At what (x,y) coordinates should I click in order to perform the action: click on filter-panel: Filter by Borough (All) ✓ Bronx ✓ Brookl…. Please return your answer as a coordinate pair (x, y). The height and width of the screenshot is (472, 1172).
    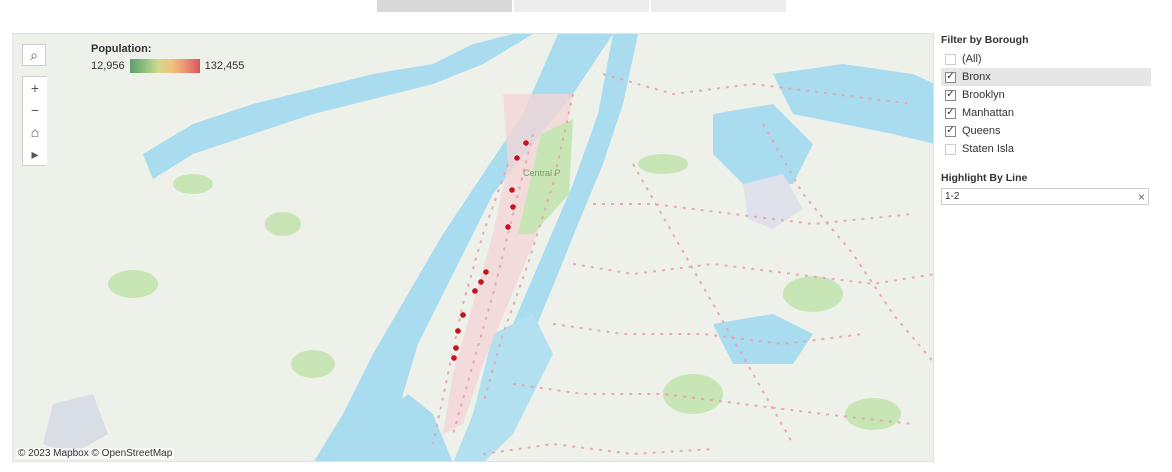
    Looking at the image, I should click on (1046, 119).